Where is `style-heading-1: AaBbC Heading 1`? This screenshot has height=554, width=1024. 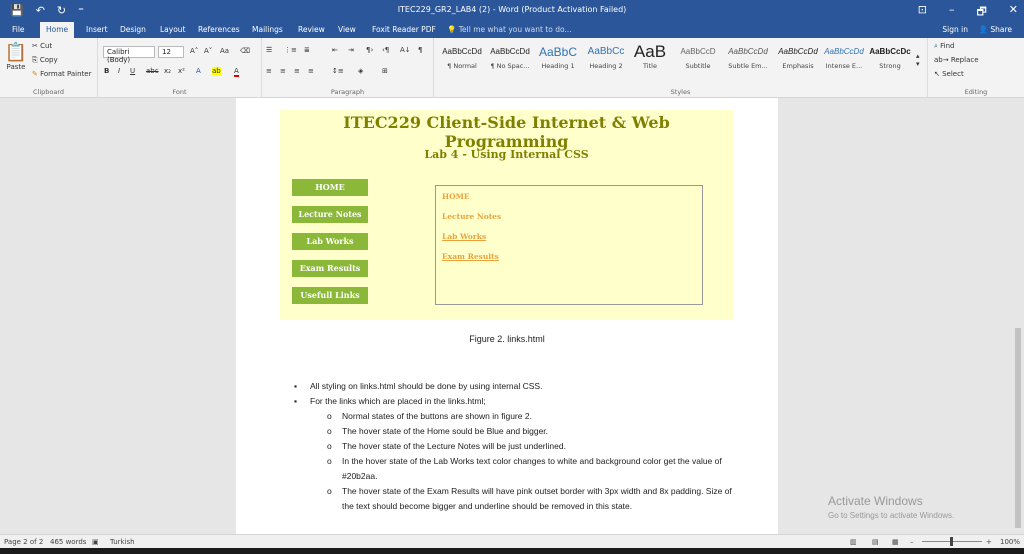 style-heading-1: AaBbC Heading 1 is located at coordinates (558, 60).